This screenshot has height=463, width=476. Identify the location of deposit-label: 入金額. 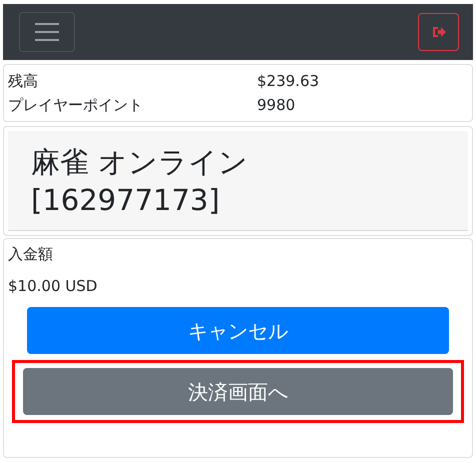
(30, 254).